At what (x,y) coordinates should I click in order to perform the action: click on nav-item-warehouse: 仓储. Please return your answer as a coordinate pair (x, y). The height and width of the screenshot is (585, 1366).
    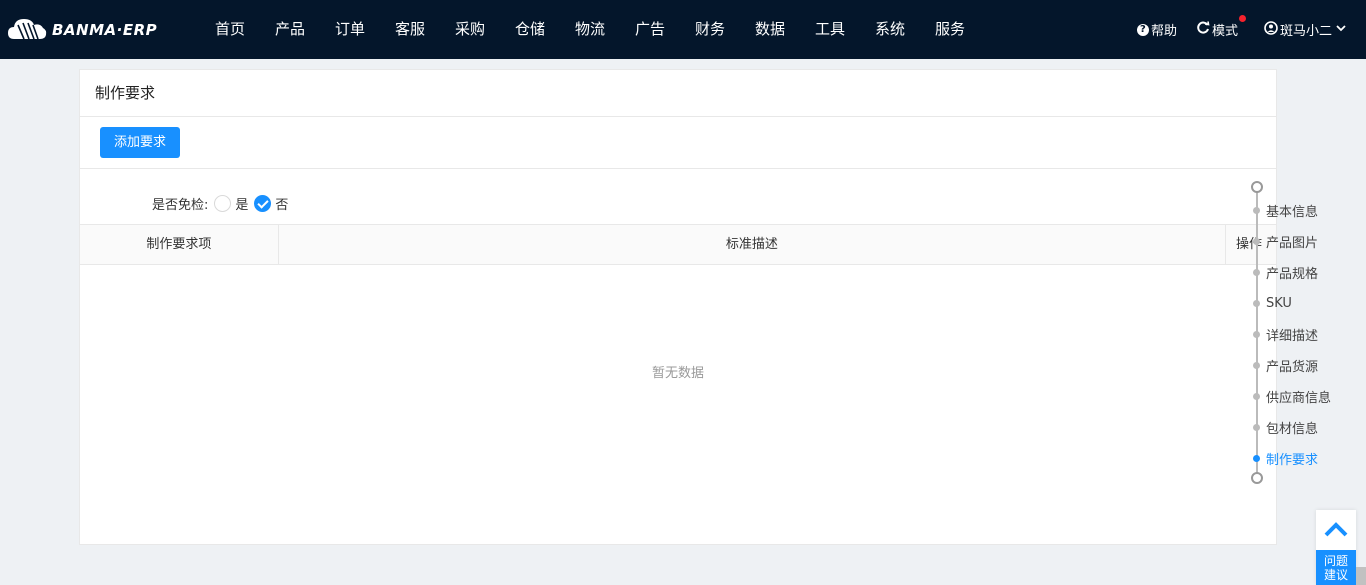
    Looking at the image, I should click on (530, 29).